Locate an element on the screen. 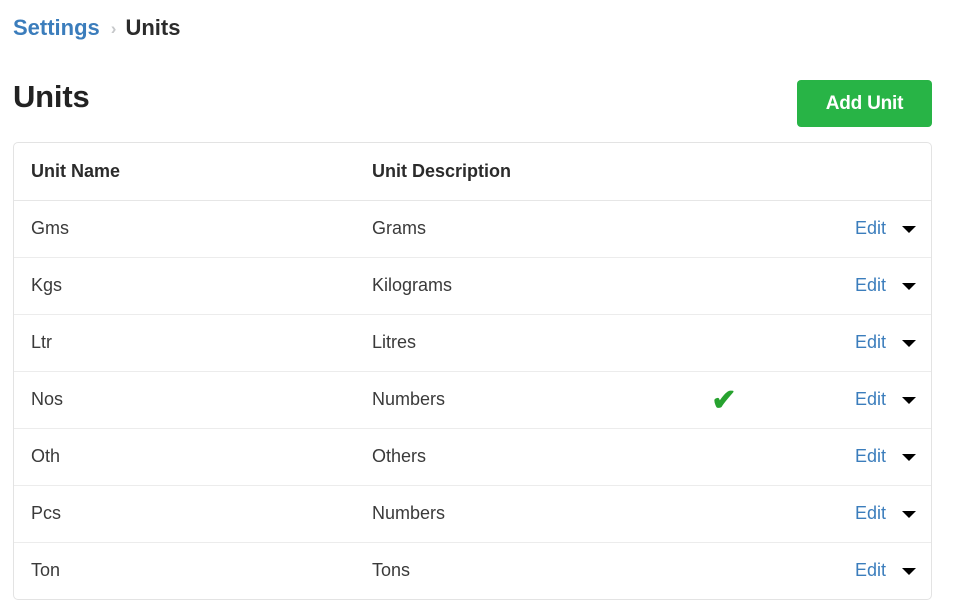 The width and height of the screenshot is (957, 615). table-header: Unit Name Unit Description is located at coordinates (472, 172).